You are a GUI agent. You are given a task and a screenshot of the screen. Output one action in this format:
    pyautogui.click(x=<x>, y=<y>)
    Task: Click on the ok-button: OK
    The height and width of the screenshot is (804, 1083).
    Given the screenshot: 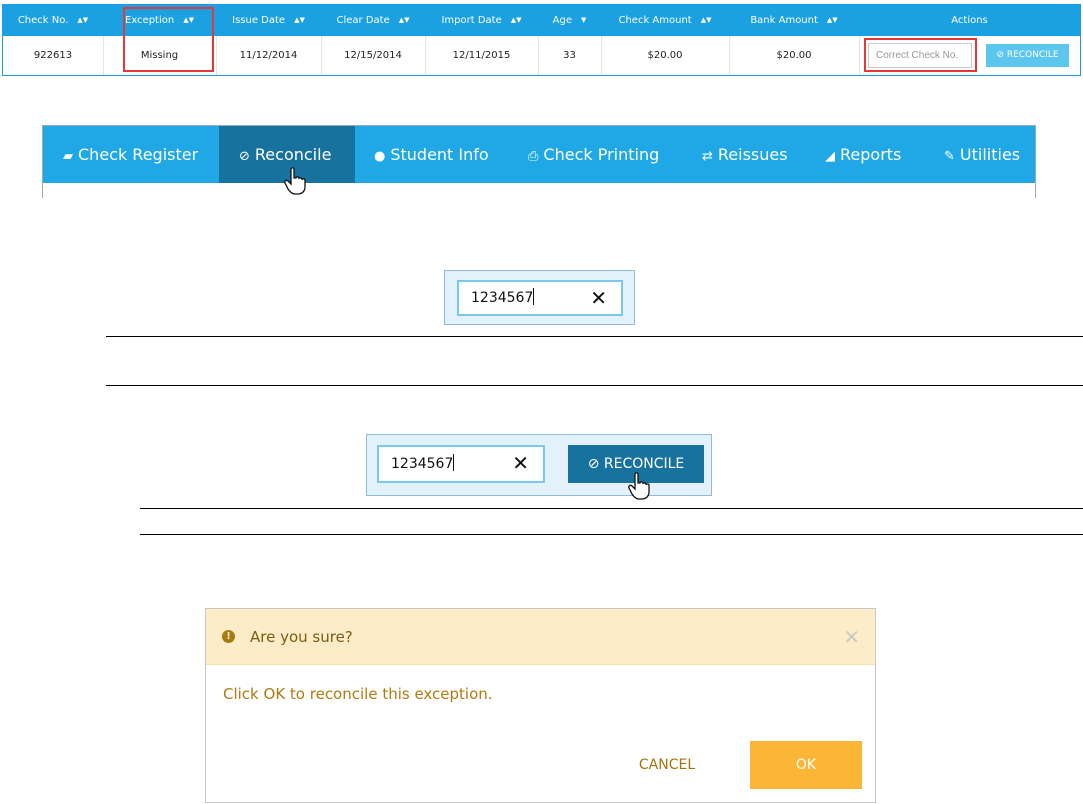 What is the action you would take?
    pyautogui.click(x=806, y=765)
    